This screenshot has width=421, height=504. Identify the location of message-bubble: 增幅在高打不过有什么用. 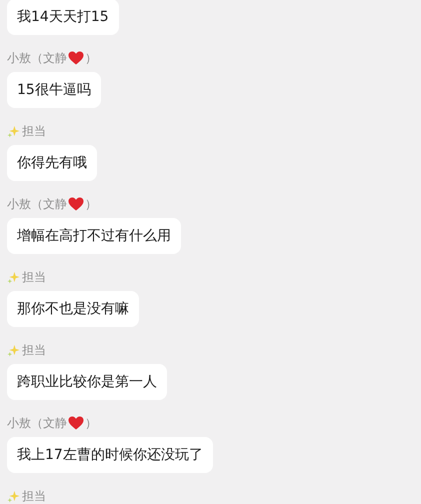
(94, 236).